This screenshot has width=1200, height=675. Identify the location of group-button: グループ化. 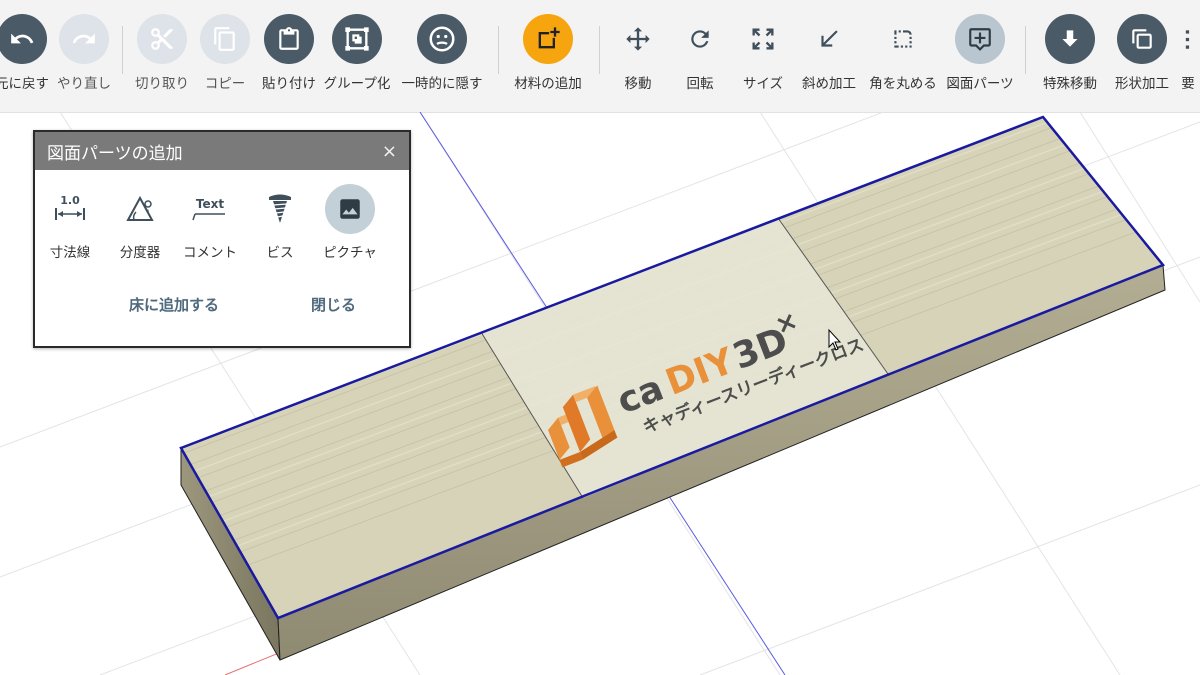
(357, 59).